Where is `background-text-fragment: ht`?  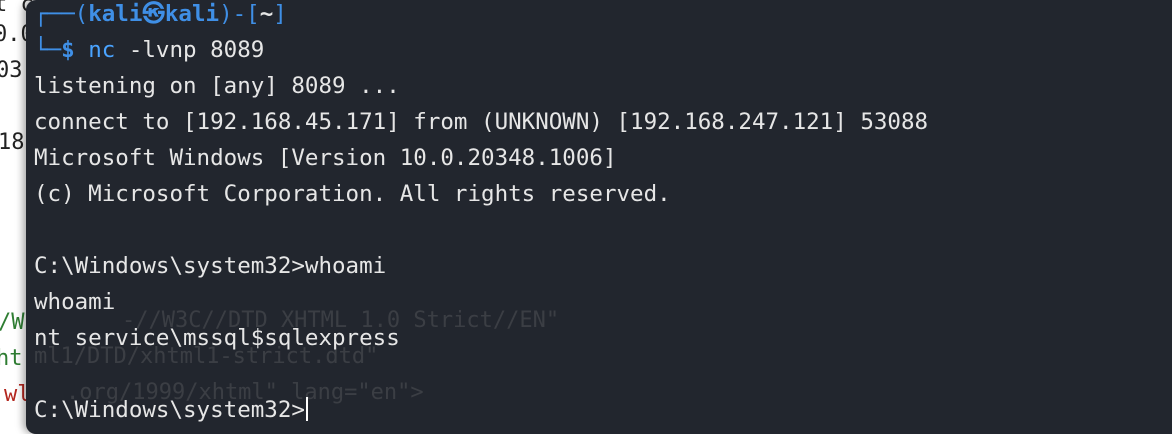 background-text-fragment: ht is located at coordinates (11, 358).